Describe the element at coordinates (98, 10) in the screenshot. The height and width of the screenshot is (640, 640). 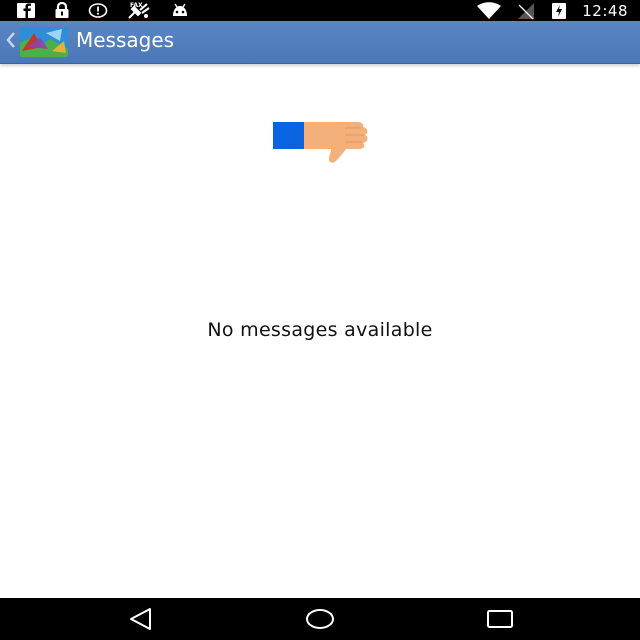
I see `info-circle-icon` at that location.